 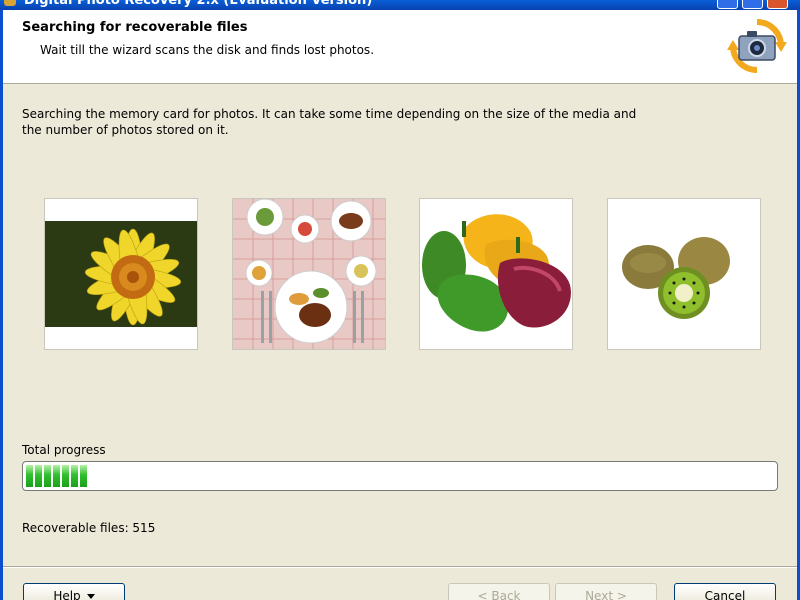 What do you see at coordinates (752, 4) in the screenshot?
I see `maximize-button` at bounding box center [752, 4].